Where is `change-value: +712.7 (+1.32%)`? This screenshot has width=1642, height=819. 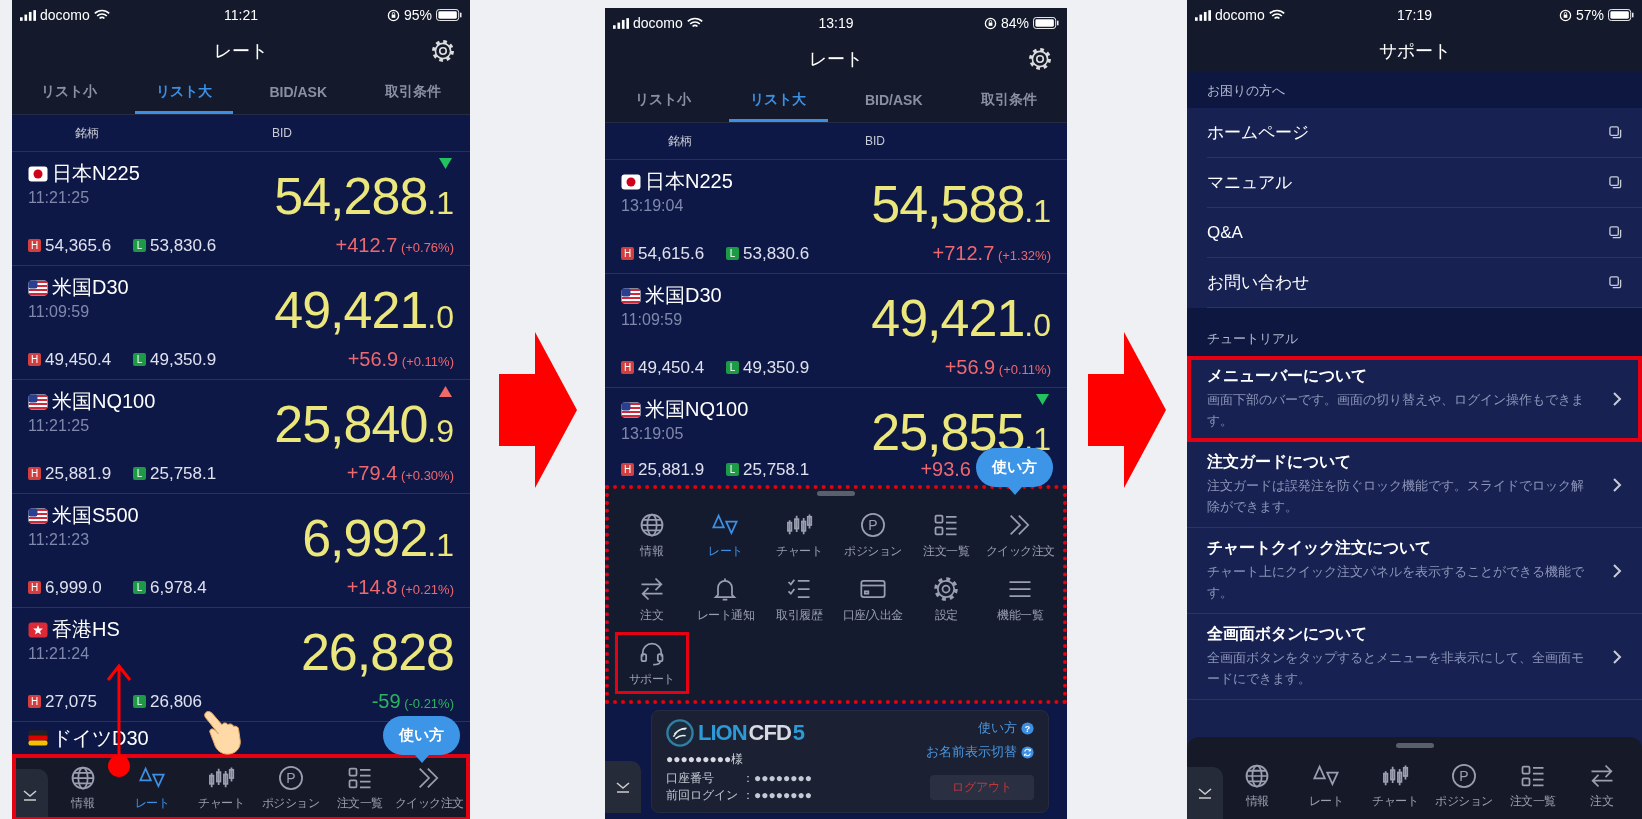
change-value: +712.7 (+1.32%) is located at coordinates (991, 253).